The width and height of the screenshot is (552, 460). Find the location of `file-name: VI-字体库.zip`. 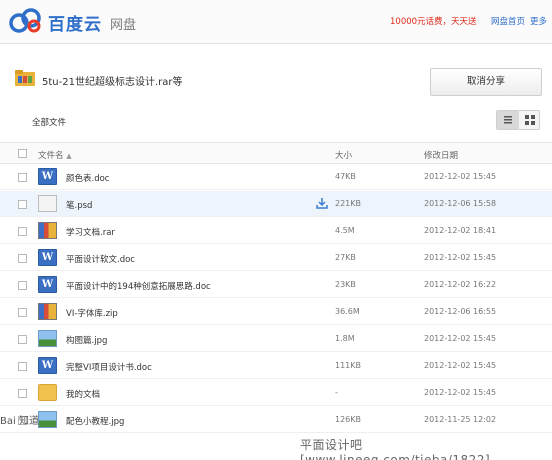

file-name: VI-字体库.zip is located at coordinates (92, 313).